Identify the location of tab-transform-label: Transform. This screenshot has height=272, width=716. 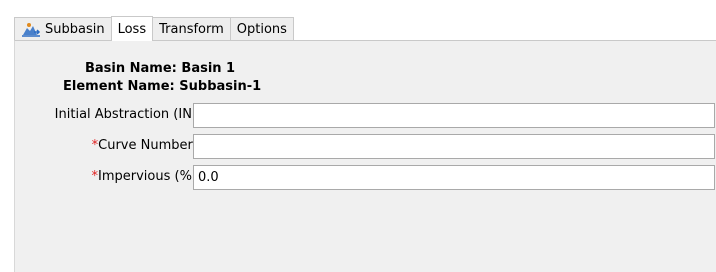
(191, 29).